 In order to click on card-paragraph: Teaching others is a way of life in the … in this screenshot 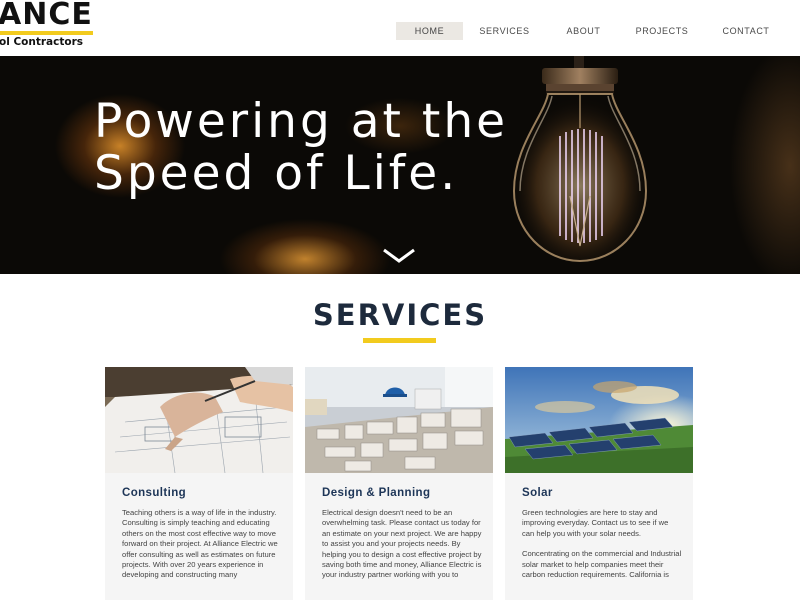, I will do `click(200, 544)`.